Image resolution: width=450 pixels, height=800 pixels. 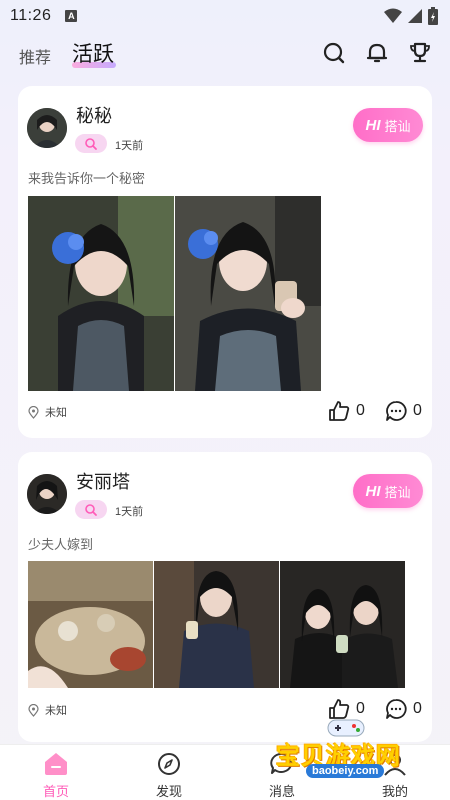 What do you see at coordinates (35, 56) in the screenshot?
I see `tab-recommend: 推荐` at bounding box center [35, 56].